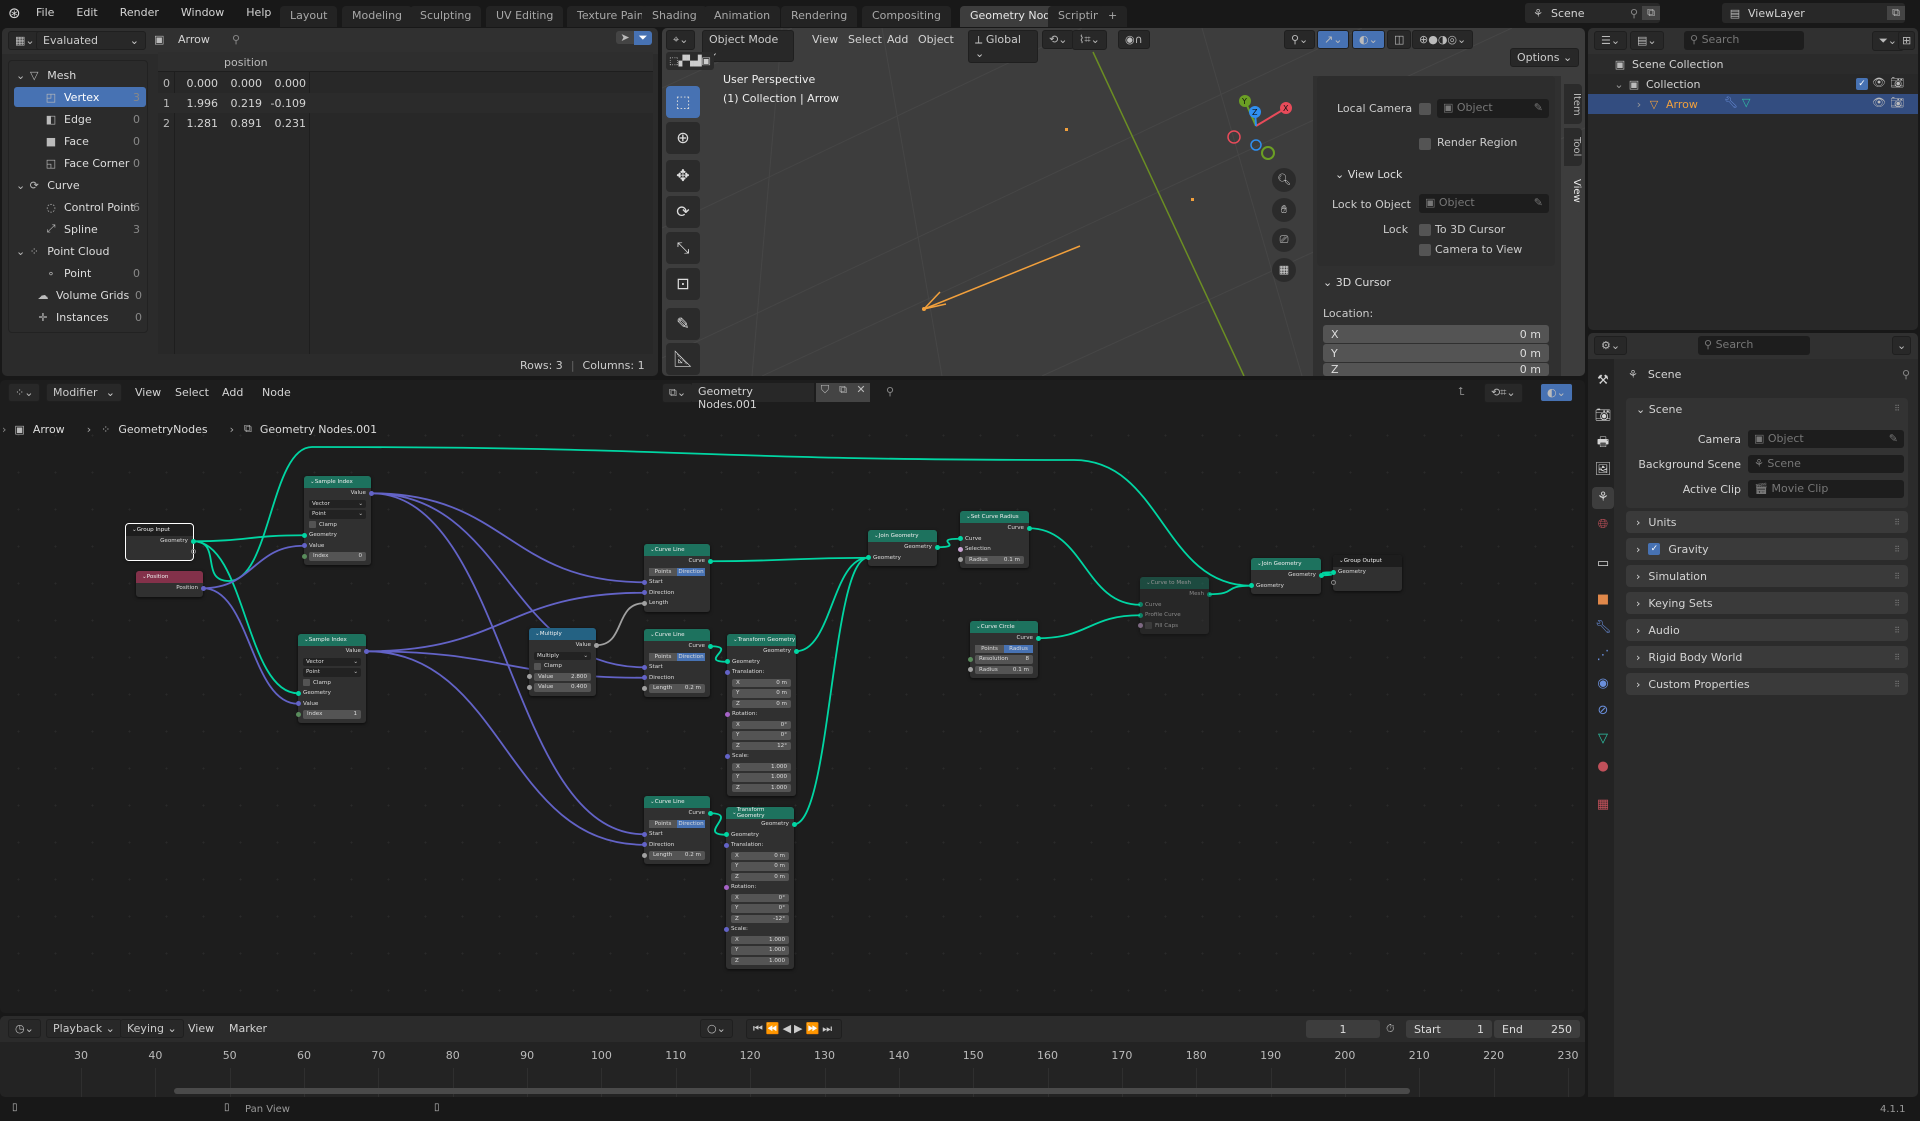 Image resolution: width=1920 pixels, height=1121 pixels. Describe the element at coordinates (897, 39) in the screenshot. I see `viewport-menu-add: Add` at that location.